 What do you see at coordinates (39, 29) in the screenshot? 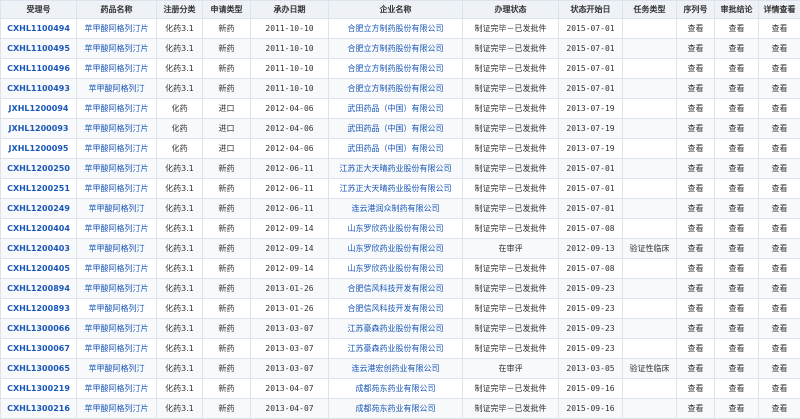
I see `acceptance-number-link: CXHL1100494` at bounding box center [39, 29].